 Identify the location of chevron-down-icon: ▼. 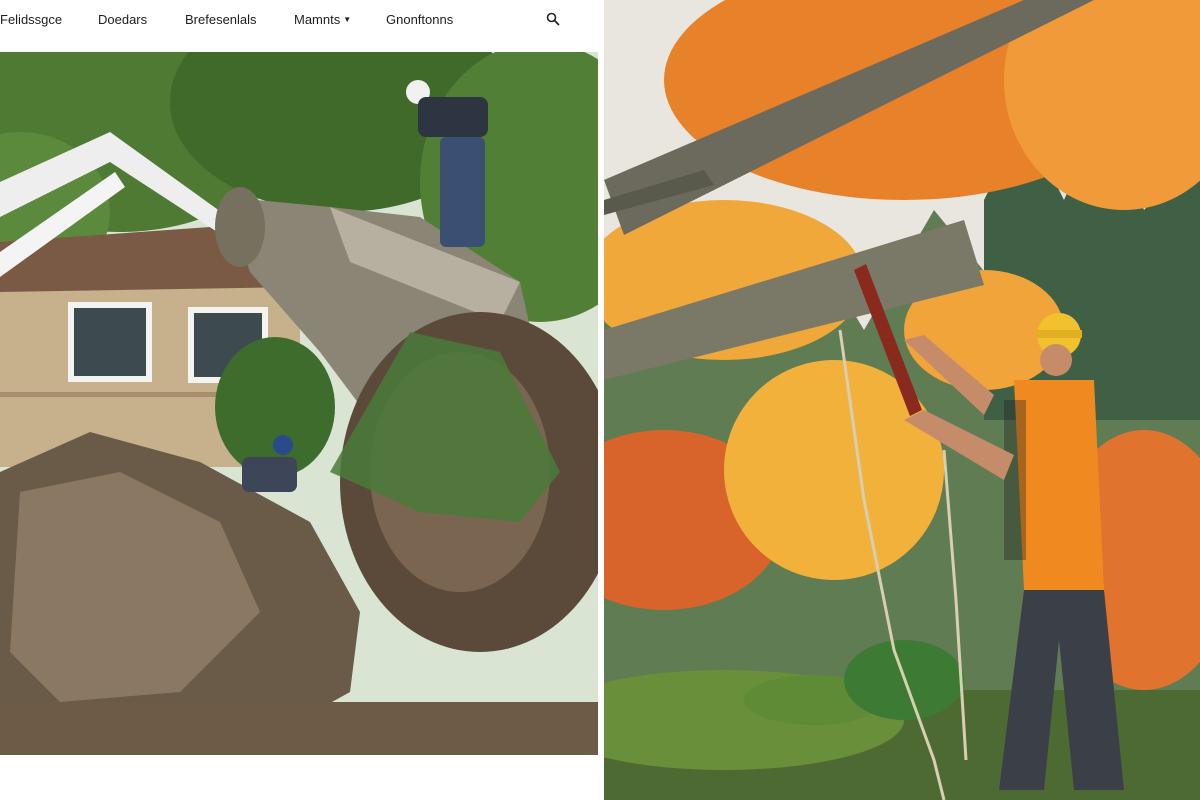
(347, 19).